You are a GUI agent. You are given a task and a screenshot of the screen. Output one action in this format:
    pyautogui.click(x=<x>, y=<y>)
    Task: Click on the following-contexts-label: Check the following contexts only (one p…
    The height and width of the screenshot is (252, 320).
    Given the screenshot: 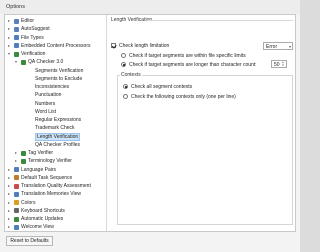 What is the action you would take?
    pyautogui.click(x=183, y=97)
    